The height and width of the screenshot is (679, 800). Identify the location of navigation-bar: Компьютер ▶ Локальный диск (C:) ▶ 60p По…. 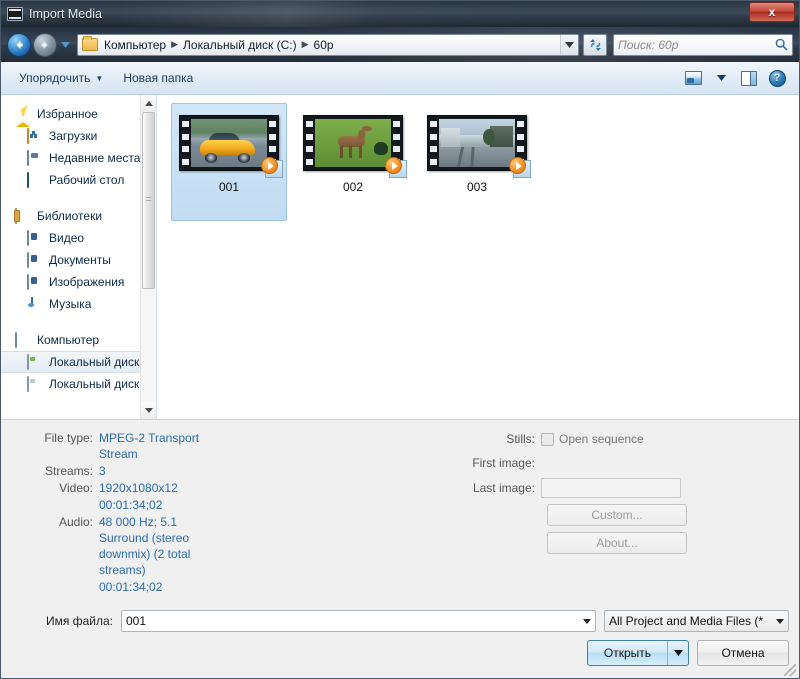
(400, 44).